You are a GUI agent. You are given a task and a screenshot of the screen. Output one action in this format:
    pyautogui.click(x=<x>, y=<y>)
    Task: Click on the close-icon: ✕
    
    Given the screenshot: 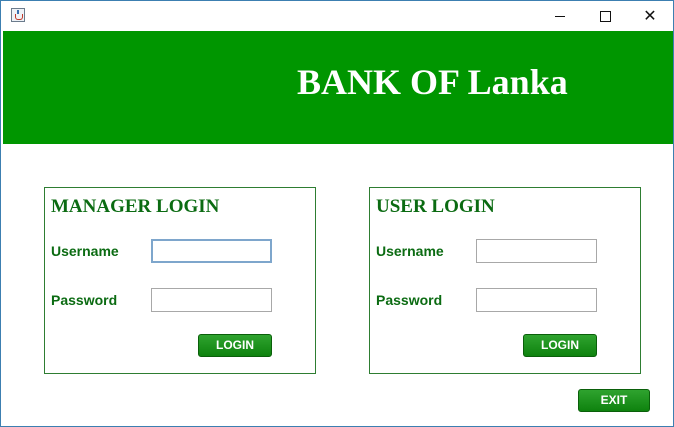 What is the action you would take?
    pyautogui.click(x=650, y=15)
    